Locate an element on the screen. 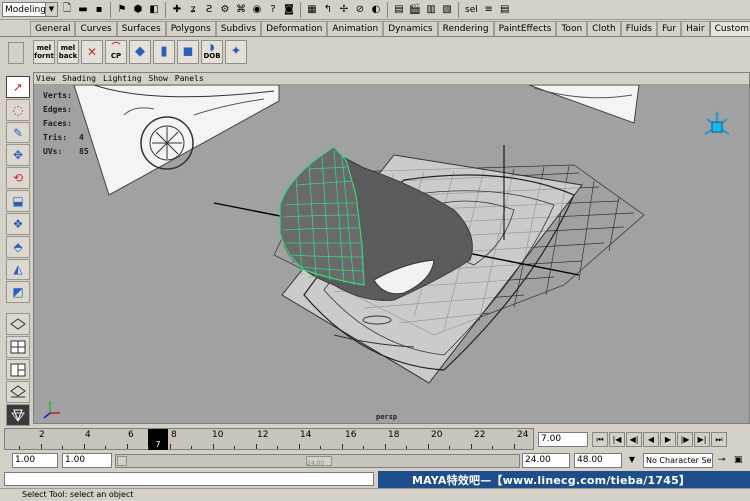 This screenshot has height=501, width=750. tab-cloth: Cloth is located at coordinates (604, 28).